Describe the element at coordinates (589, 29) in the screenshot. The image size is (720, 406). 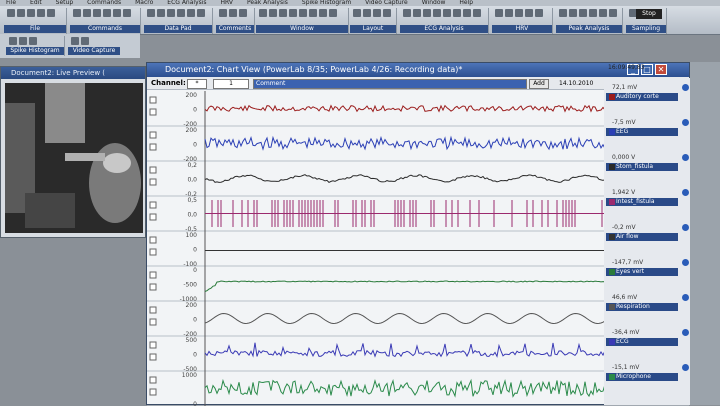
I see `toolbar-group-label: Peak Analysis` at that location.